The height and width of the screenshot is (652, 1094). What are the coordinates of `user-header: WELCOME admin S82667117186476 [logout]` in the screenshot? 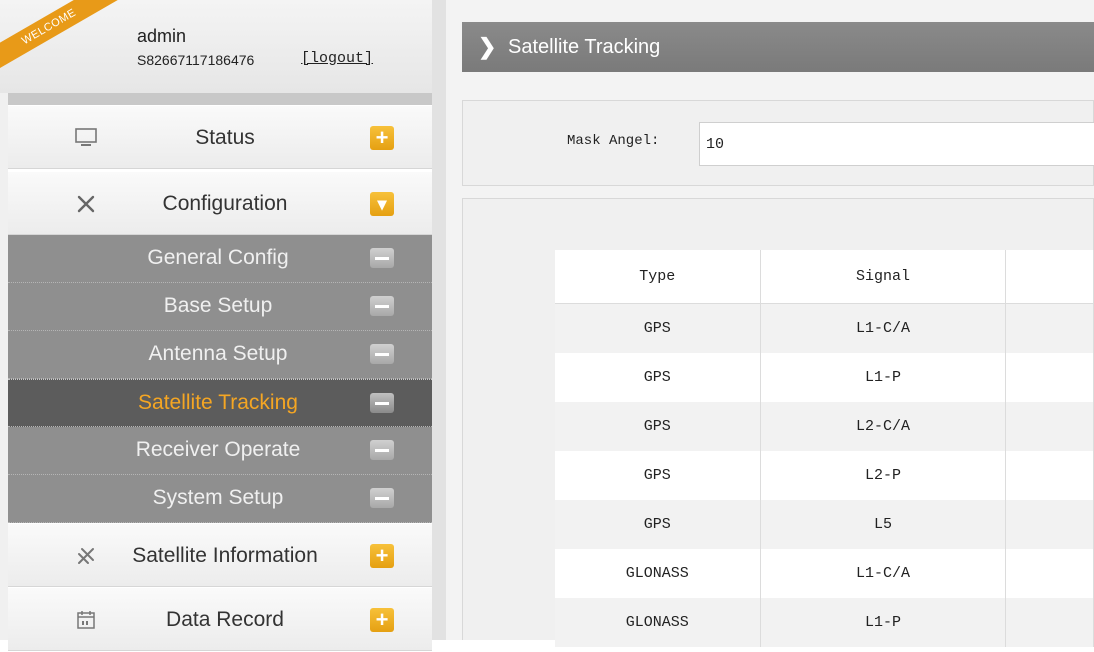 It's located at (216, 46).